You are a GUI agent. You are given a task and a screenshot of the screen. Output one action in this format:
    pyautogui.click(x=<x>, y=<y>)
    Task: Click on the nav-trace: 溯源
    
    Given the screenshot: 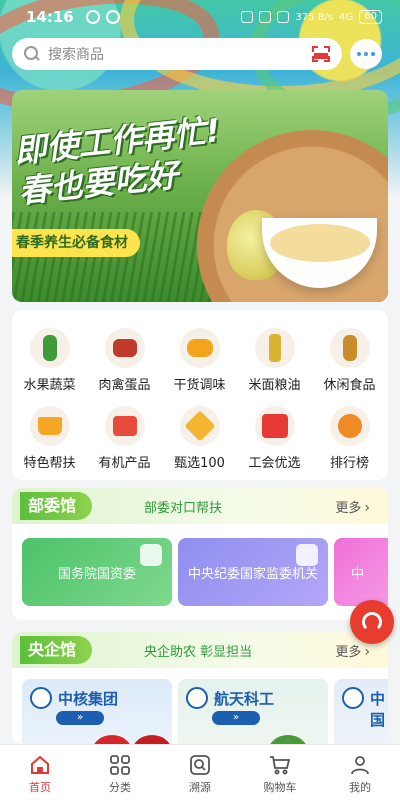 What is the action you would take?
    pyautogui.click(x=200, y=772)
    